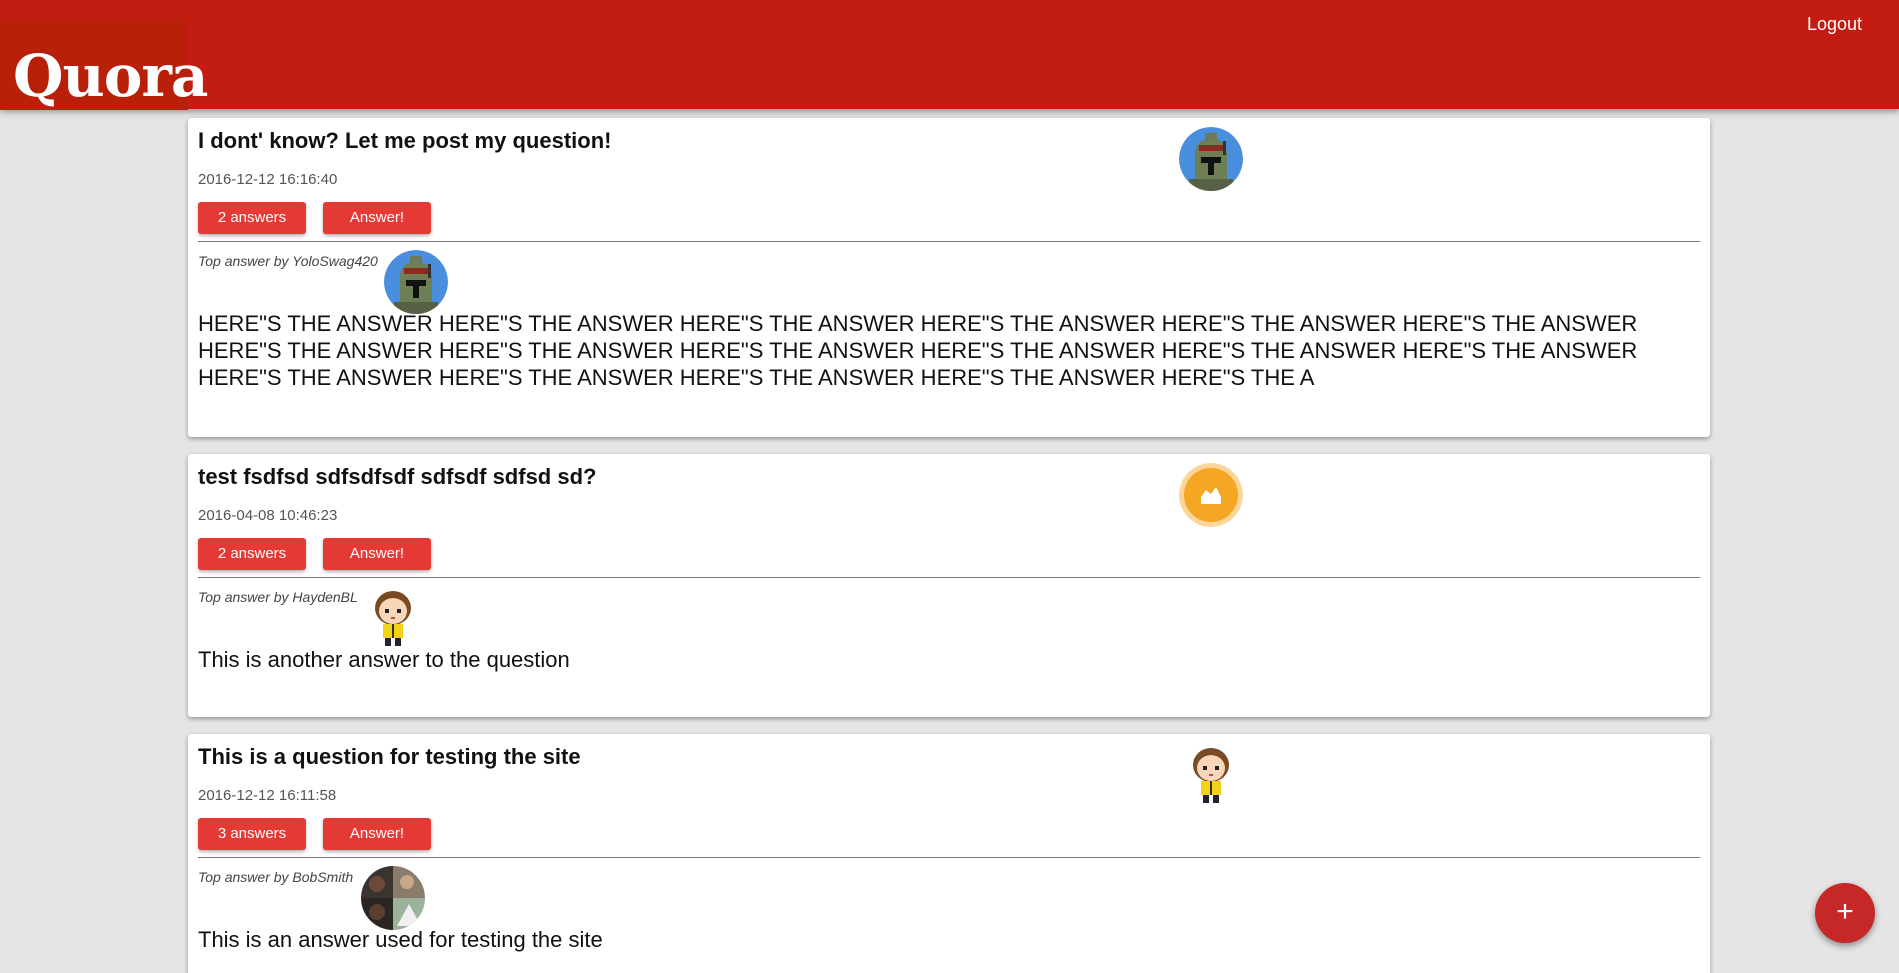 This screenshot has width=1899, height=973. I want to click on question-title: I dont' know? Let me post my question!, so click(949, 141).